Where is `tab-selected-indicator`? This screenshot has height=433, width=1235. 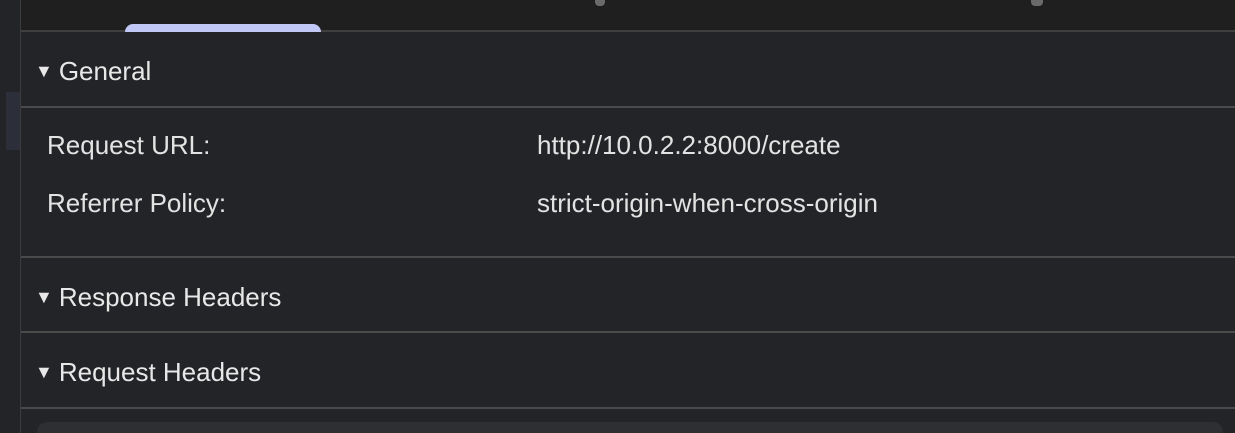
tab-selected-indicator is located at coordinates (223, 28).